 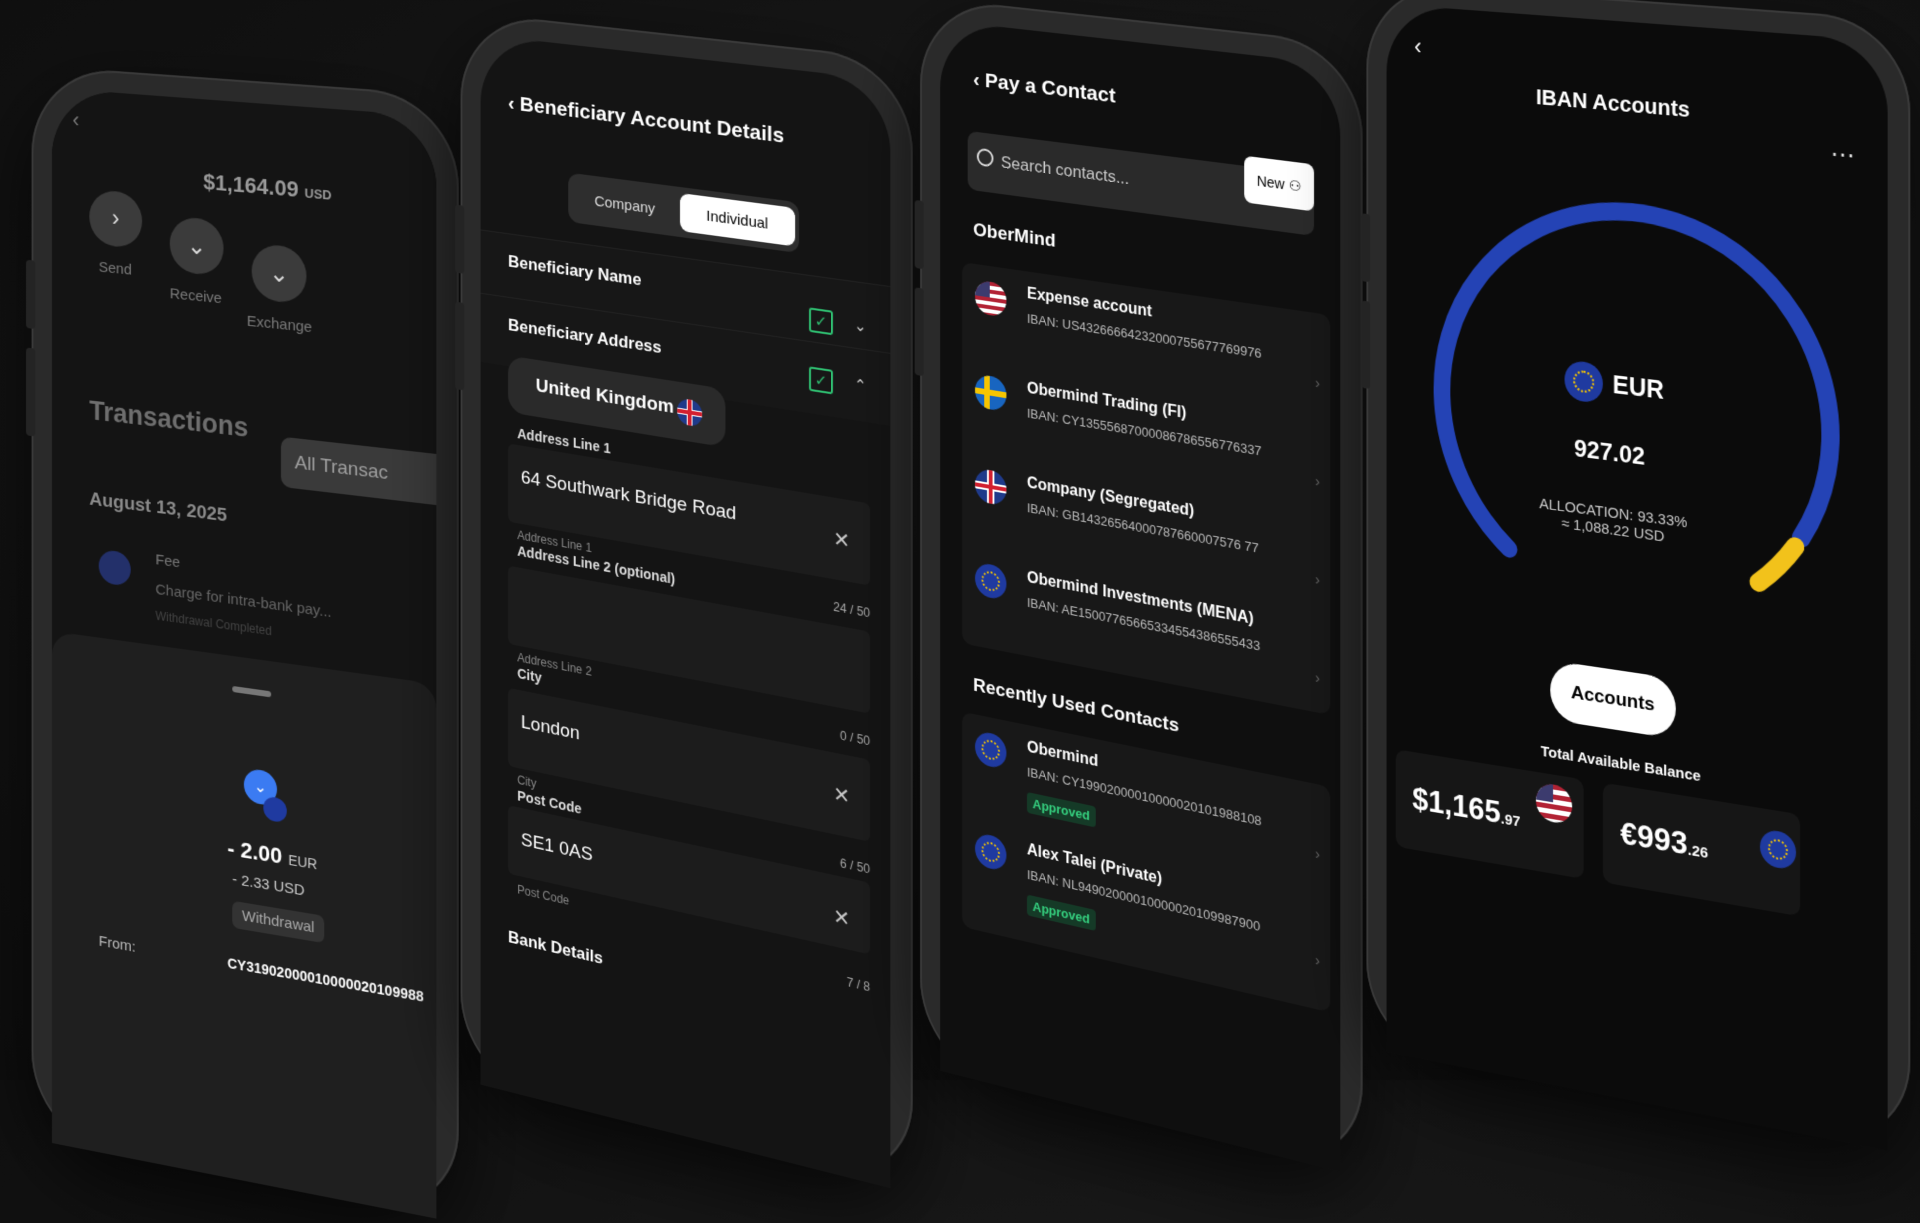 What do you see at coordinates (628, 496) in the screenshot?
I see `address1-value: 64 Southwark Bridge Road` at bounding box center [628, 496].